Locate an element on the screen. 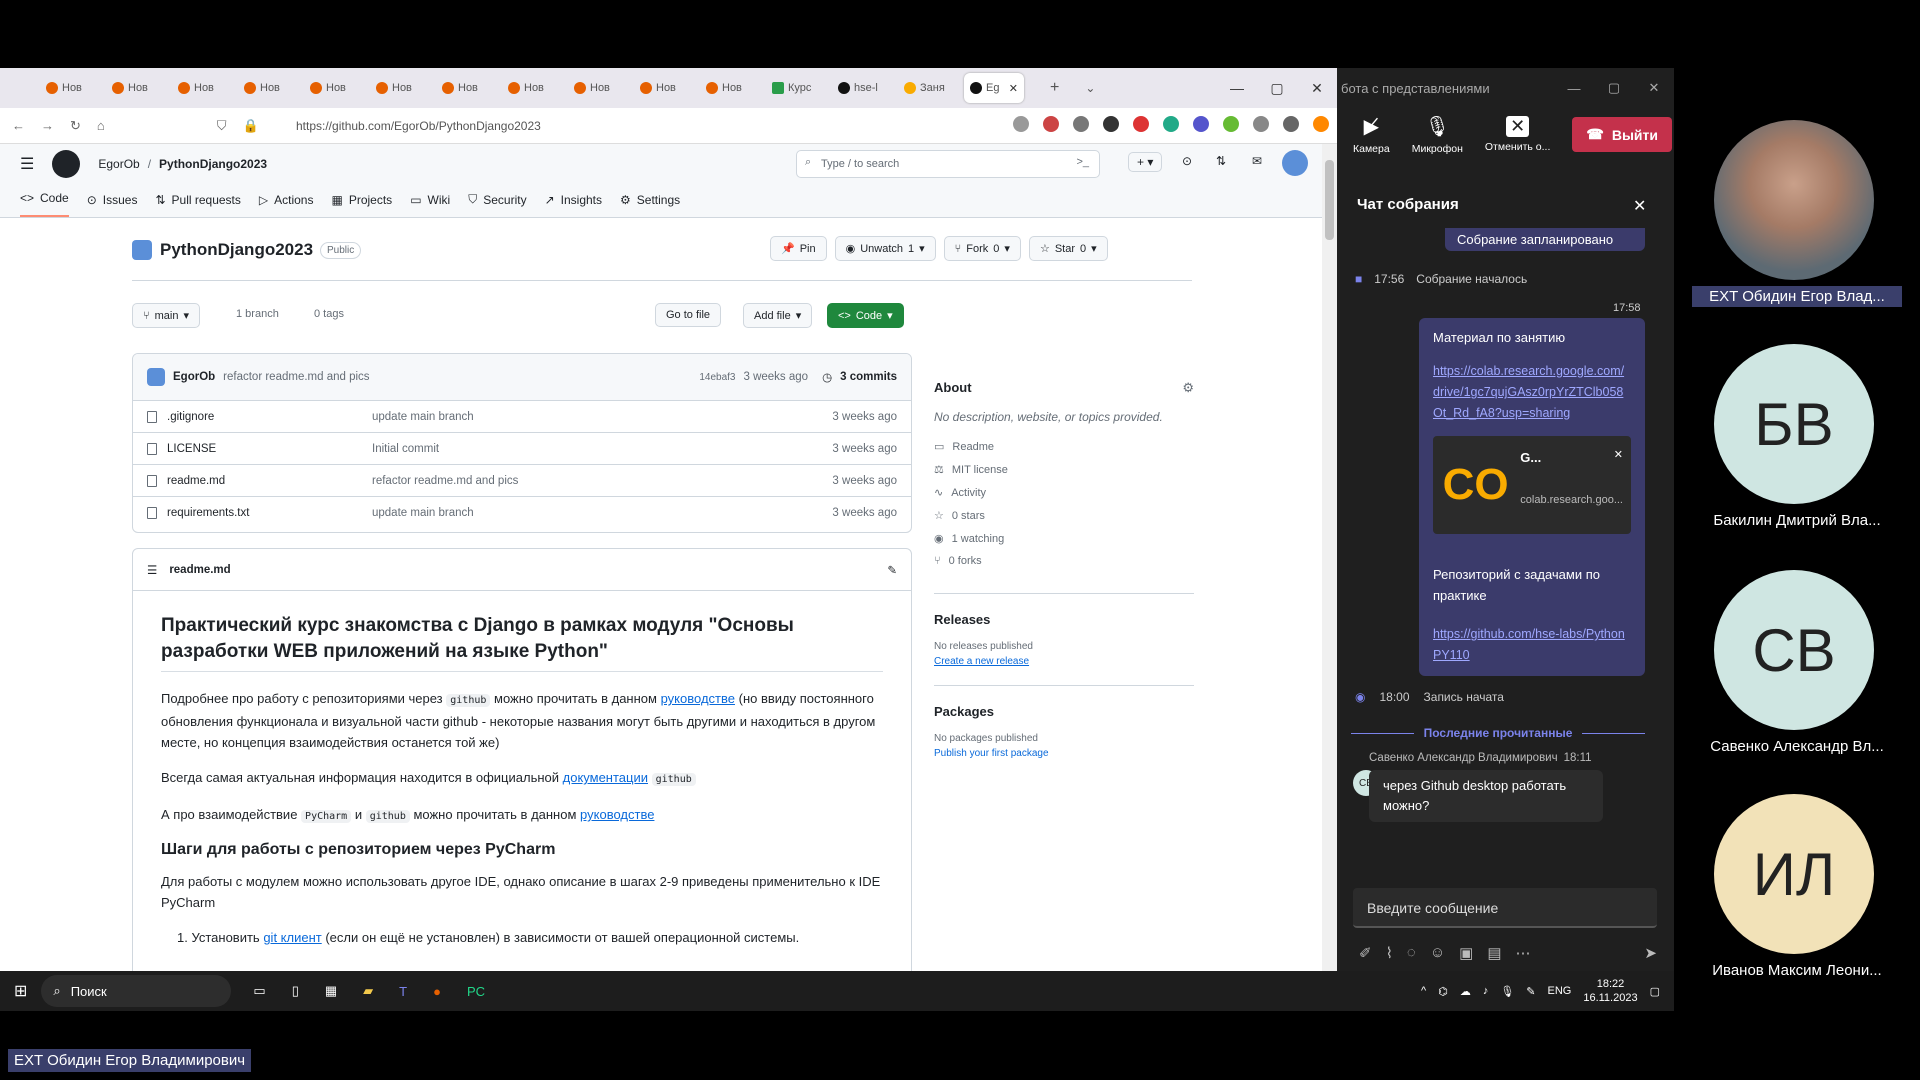 The image size is (1920, 1080). taskbar-search: ⌕ Поиск is located at coordinates (136, 991).